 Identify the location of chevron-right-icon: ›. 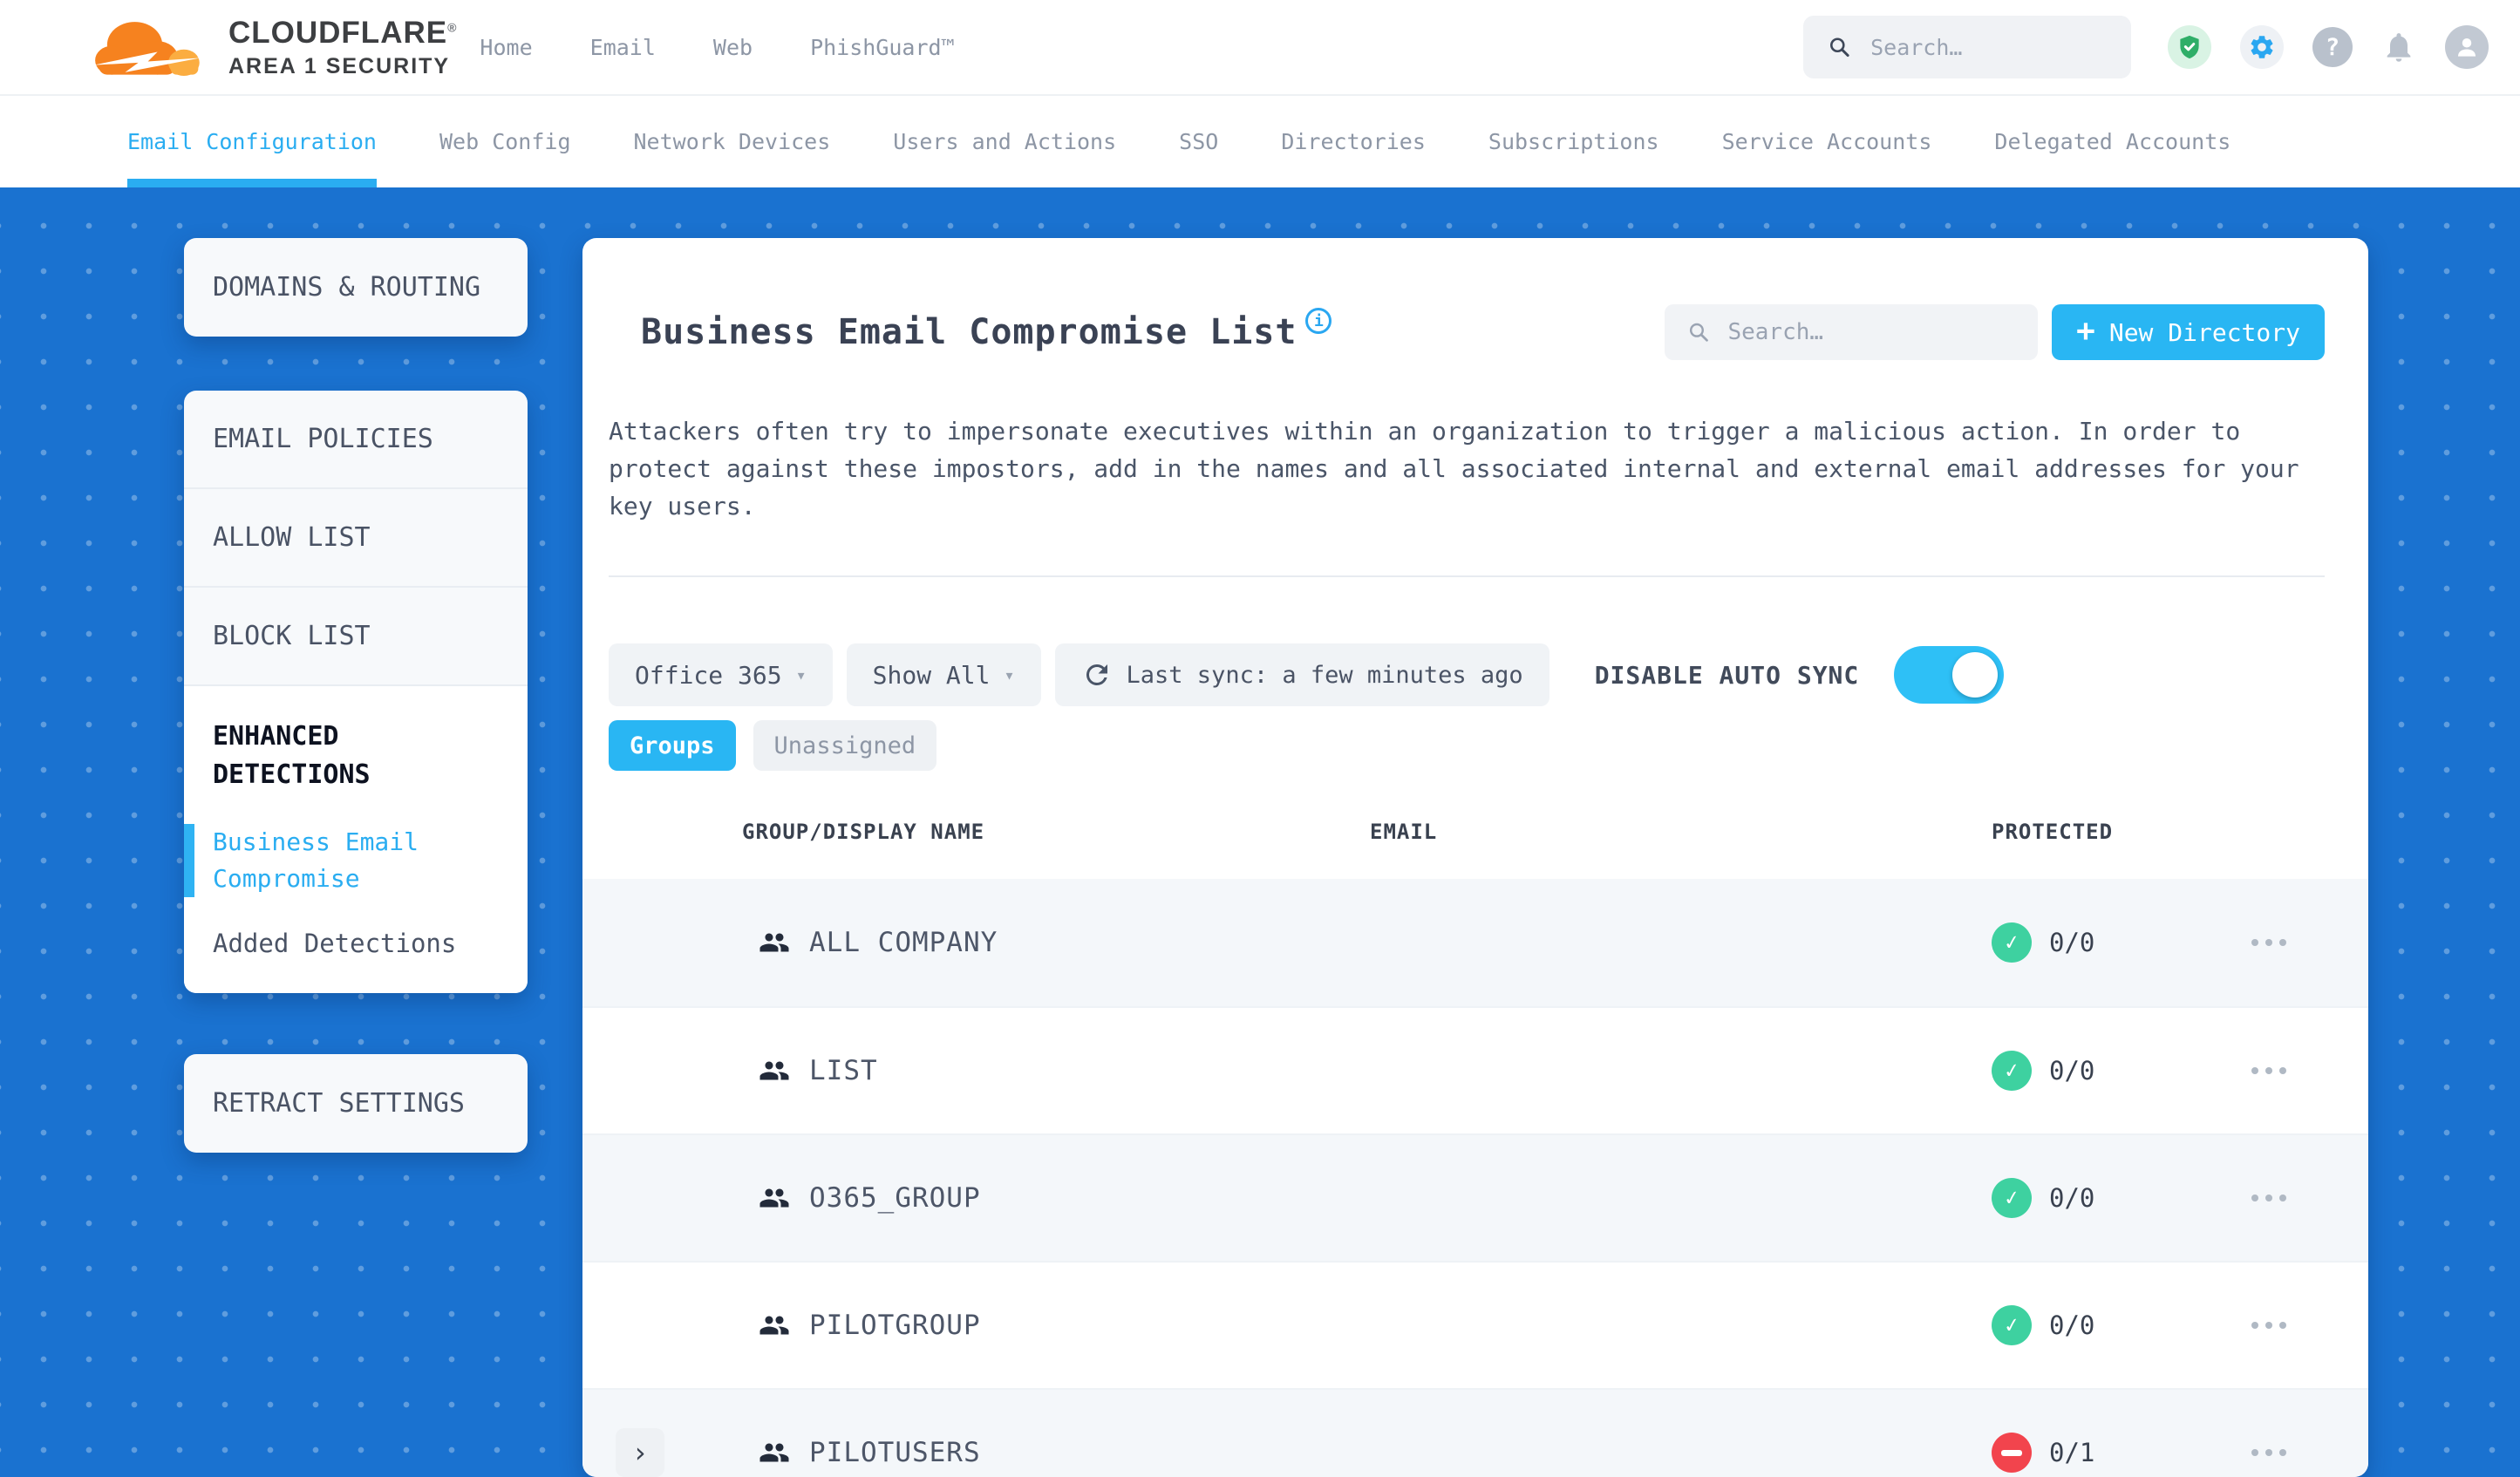
(640, 1452).